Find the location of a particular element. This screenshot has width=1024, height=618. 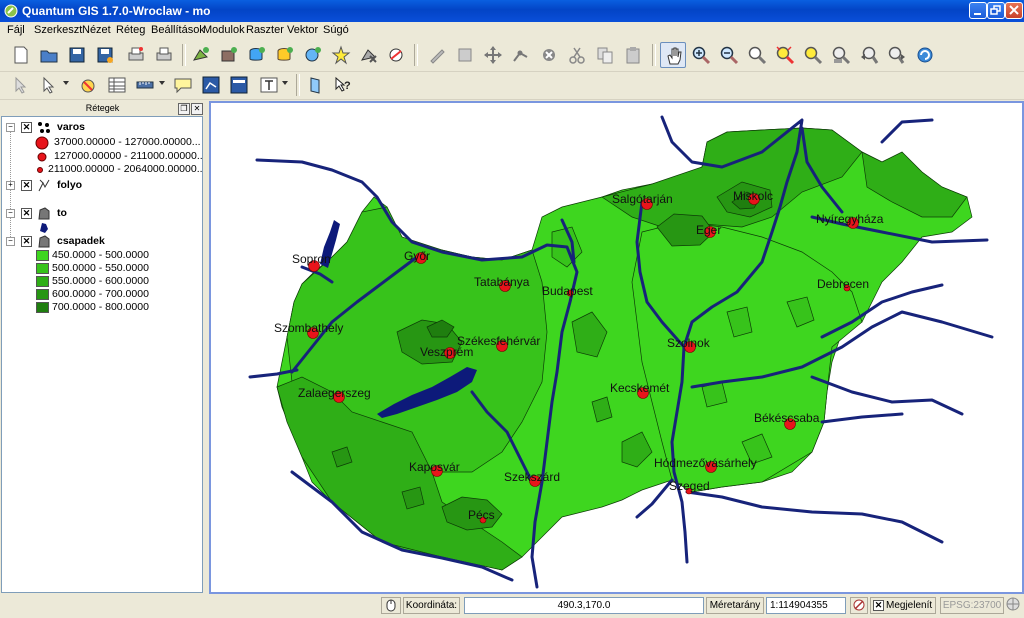

zoom-actual-size-button is located at coordinates (757, 55).